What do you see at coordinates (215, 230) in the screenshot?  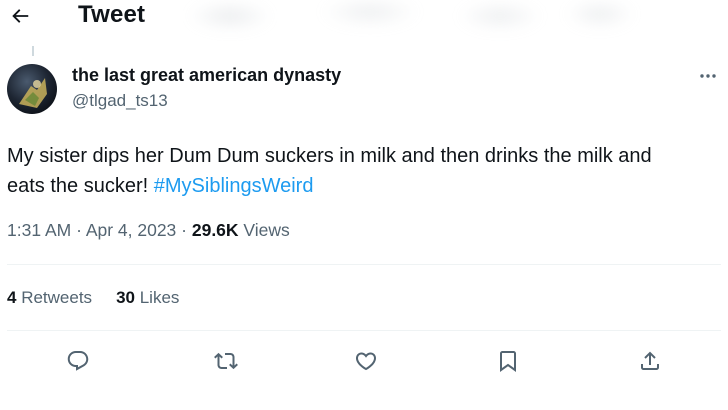 I see `views-count: 29.6K` at bounding box center [215, 230].